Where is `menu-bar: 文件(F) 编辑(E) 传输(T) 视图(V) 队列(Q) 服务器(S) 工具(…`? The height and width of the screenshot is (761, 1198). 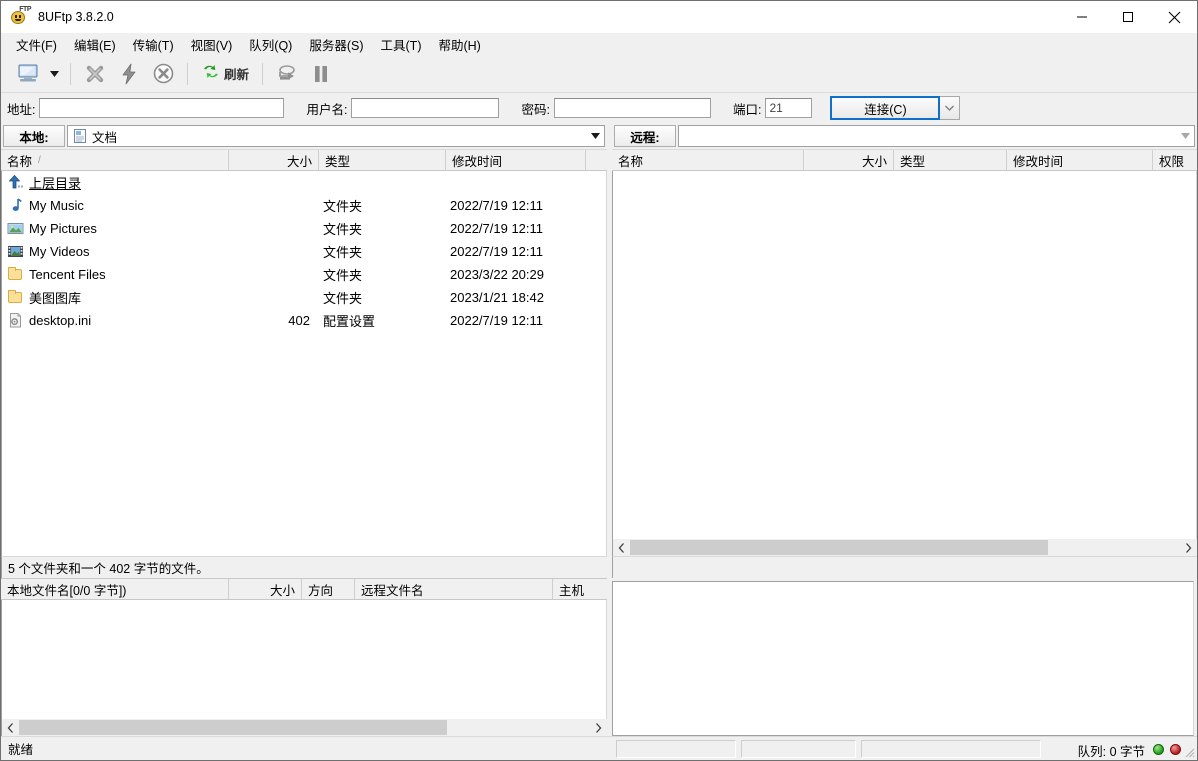 menu-bar: 文件(F) 编辑(E) 传输(T) 视图(V) 队列(Q) 服务器(S) 工具(… is located at coordinates (599, 44).